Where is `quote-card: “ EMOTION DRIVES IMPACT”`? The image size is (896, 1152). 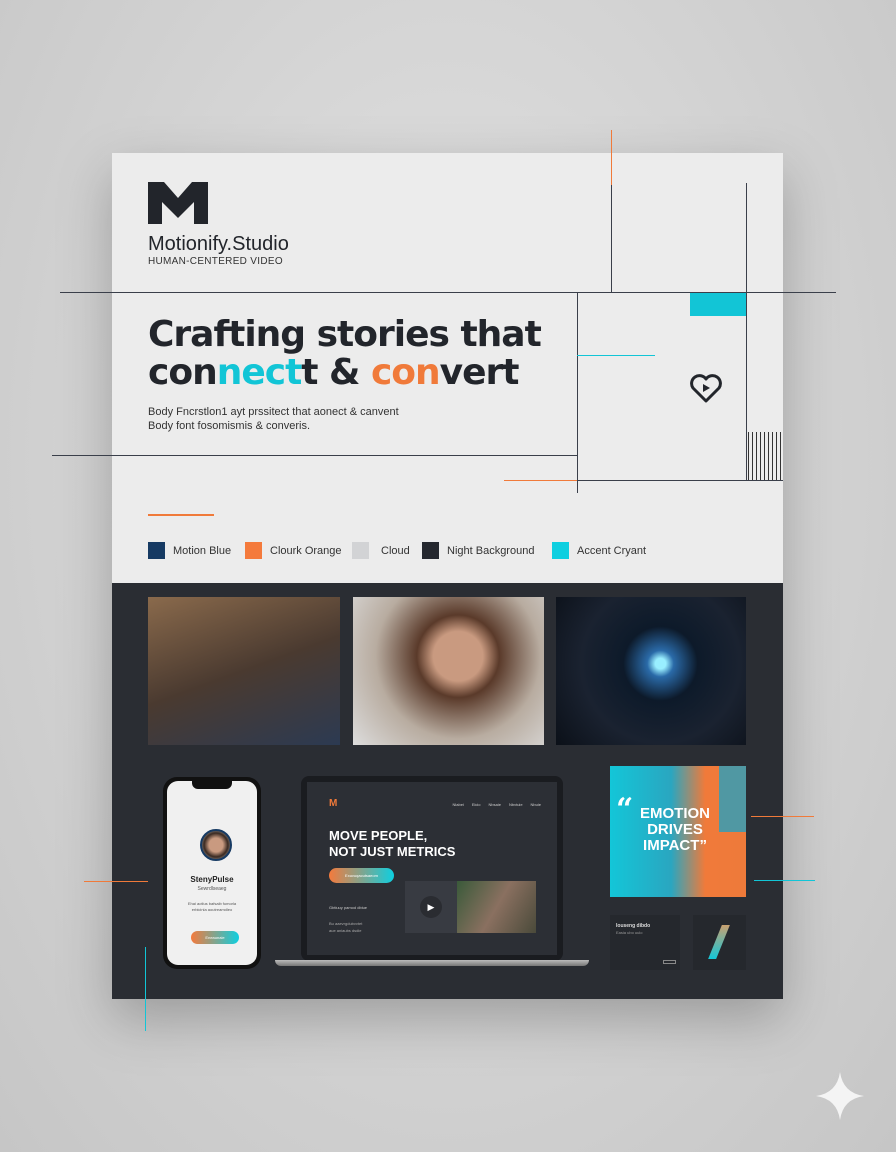 quote-card: “ EMOTION DRIVES IMPACT” is located at coordinates (678, 831).